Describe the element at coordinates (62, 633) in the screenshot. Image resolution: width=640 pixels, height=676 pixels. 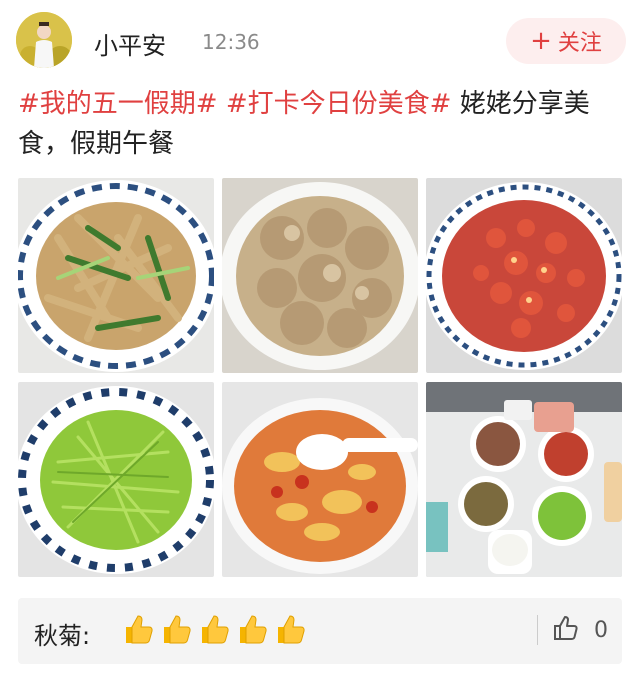
I see `comment-author: 秋菊:` at that location.